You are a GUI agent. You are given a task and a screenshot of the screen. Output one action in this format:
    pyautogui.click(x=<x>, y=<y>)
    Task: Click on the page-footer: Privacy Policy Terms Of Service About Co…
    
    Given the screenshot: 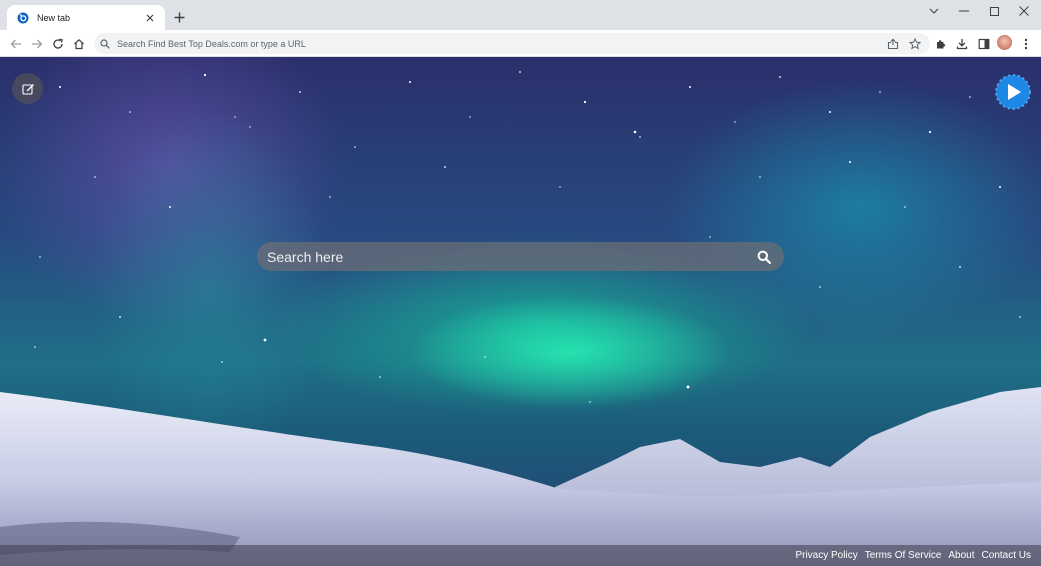 What is the action you would take?
    pyautogui.click(x=520, y=555)
    